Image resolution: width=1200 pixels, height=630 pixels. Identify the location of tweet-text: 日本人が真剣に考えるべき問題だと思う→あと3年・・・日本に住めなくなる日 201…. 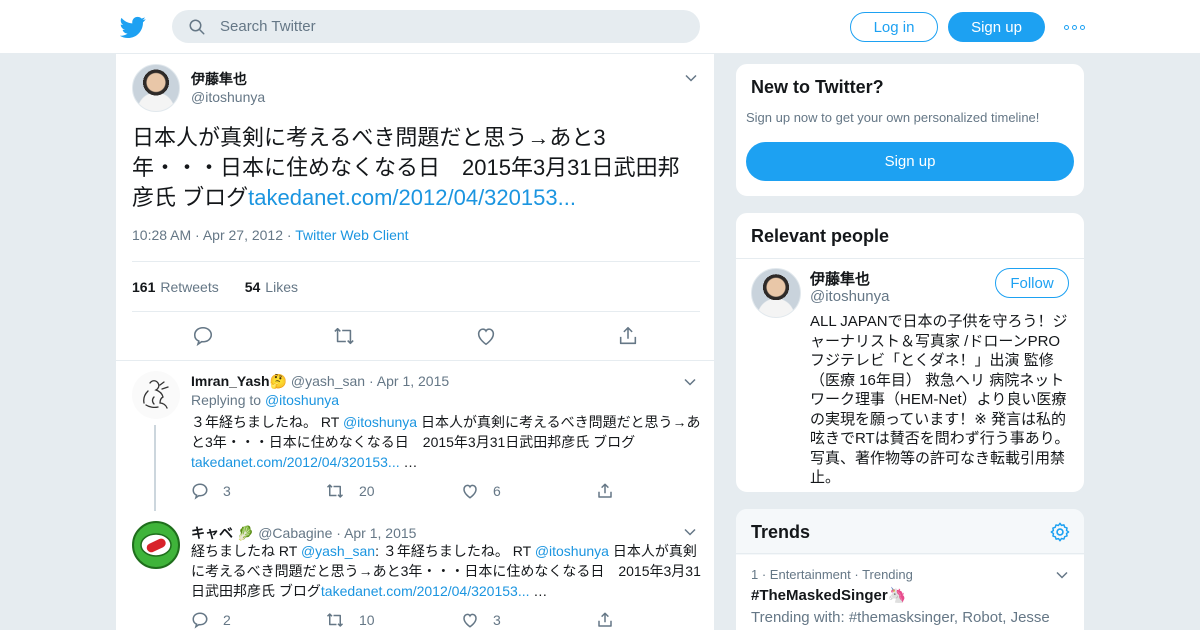
(406, 167).